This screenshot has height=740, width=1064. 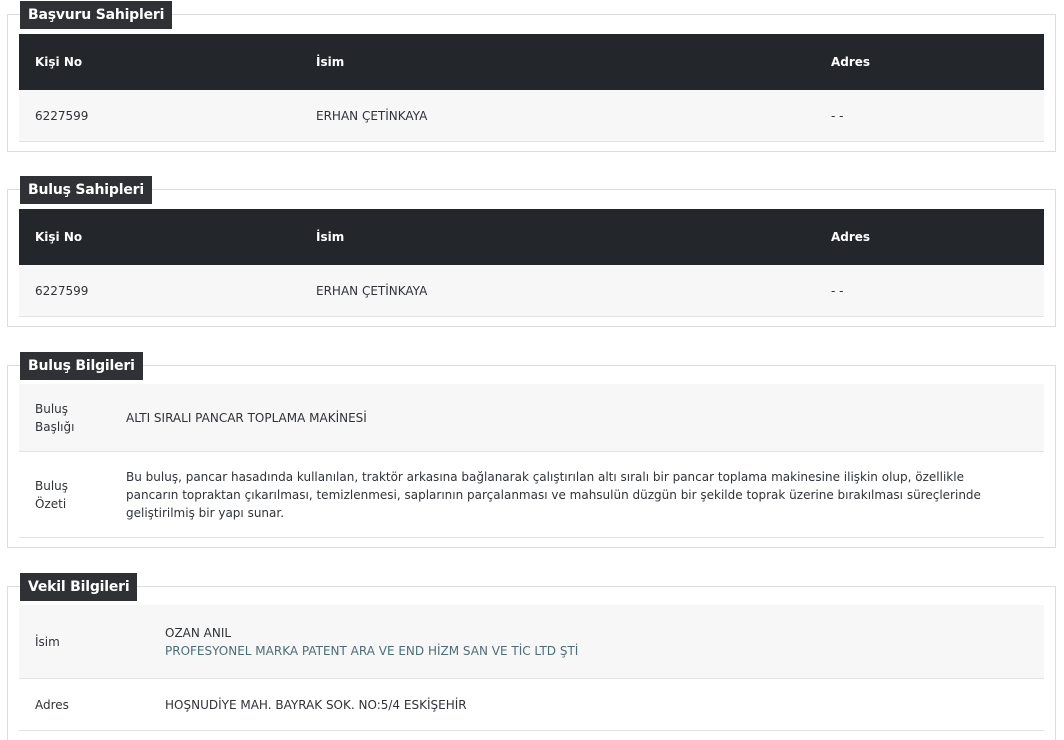 I want to click on bulus-sahipleri-title: Buluş Sahipleri, so click(x=86, y=190).